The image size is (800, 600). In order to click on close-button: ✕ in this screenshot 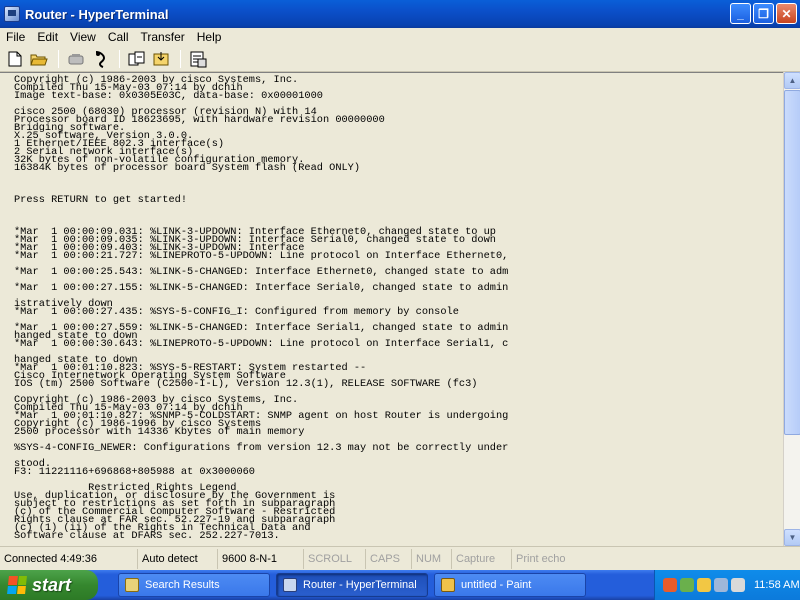, I will do `click(786, 13)`.